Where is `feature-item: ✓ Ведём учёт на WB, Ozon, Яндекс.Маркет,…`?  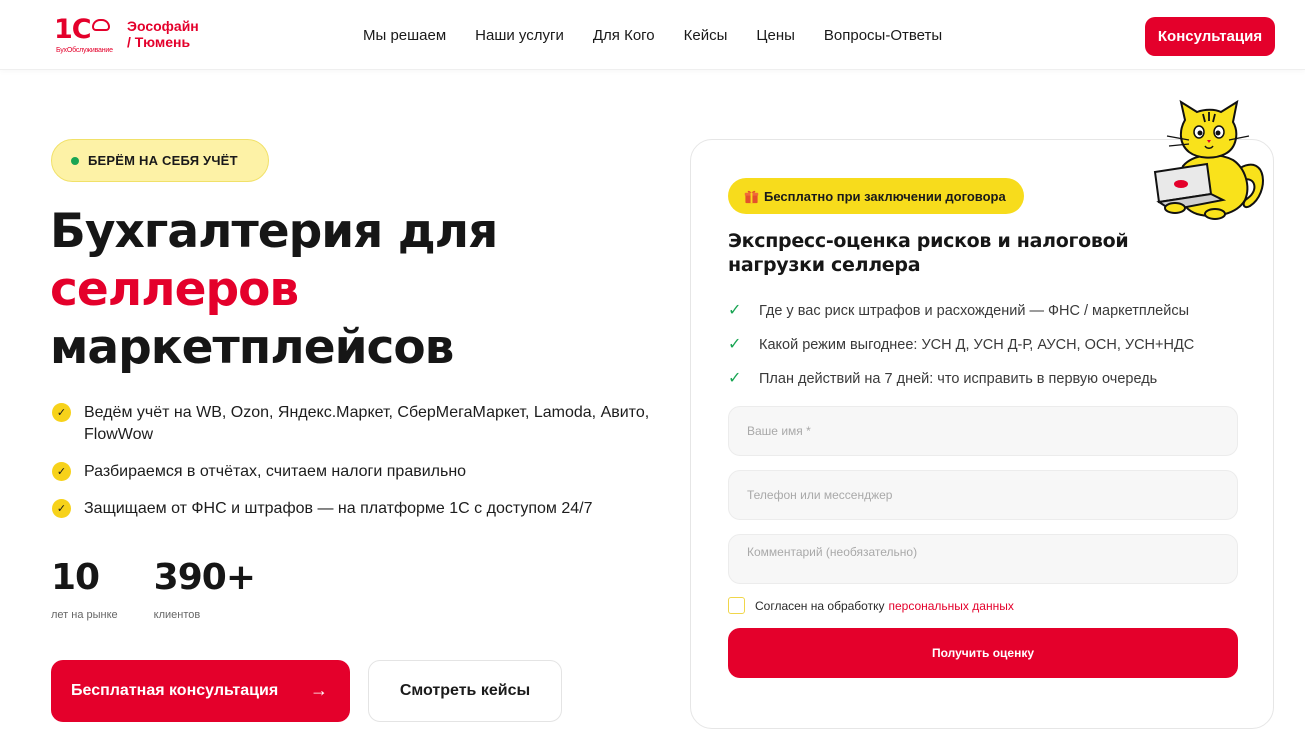
feature-item: ✓ Ведём учёт на WB, Ozon, Яндекс.Маркет,… is located at coordinates (352, 424).